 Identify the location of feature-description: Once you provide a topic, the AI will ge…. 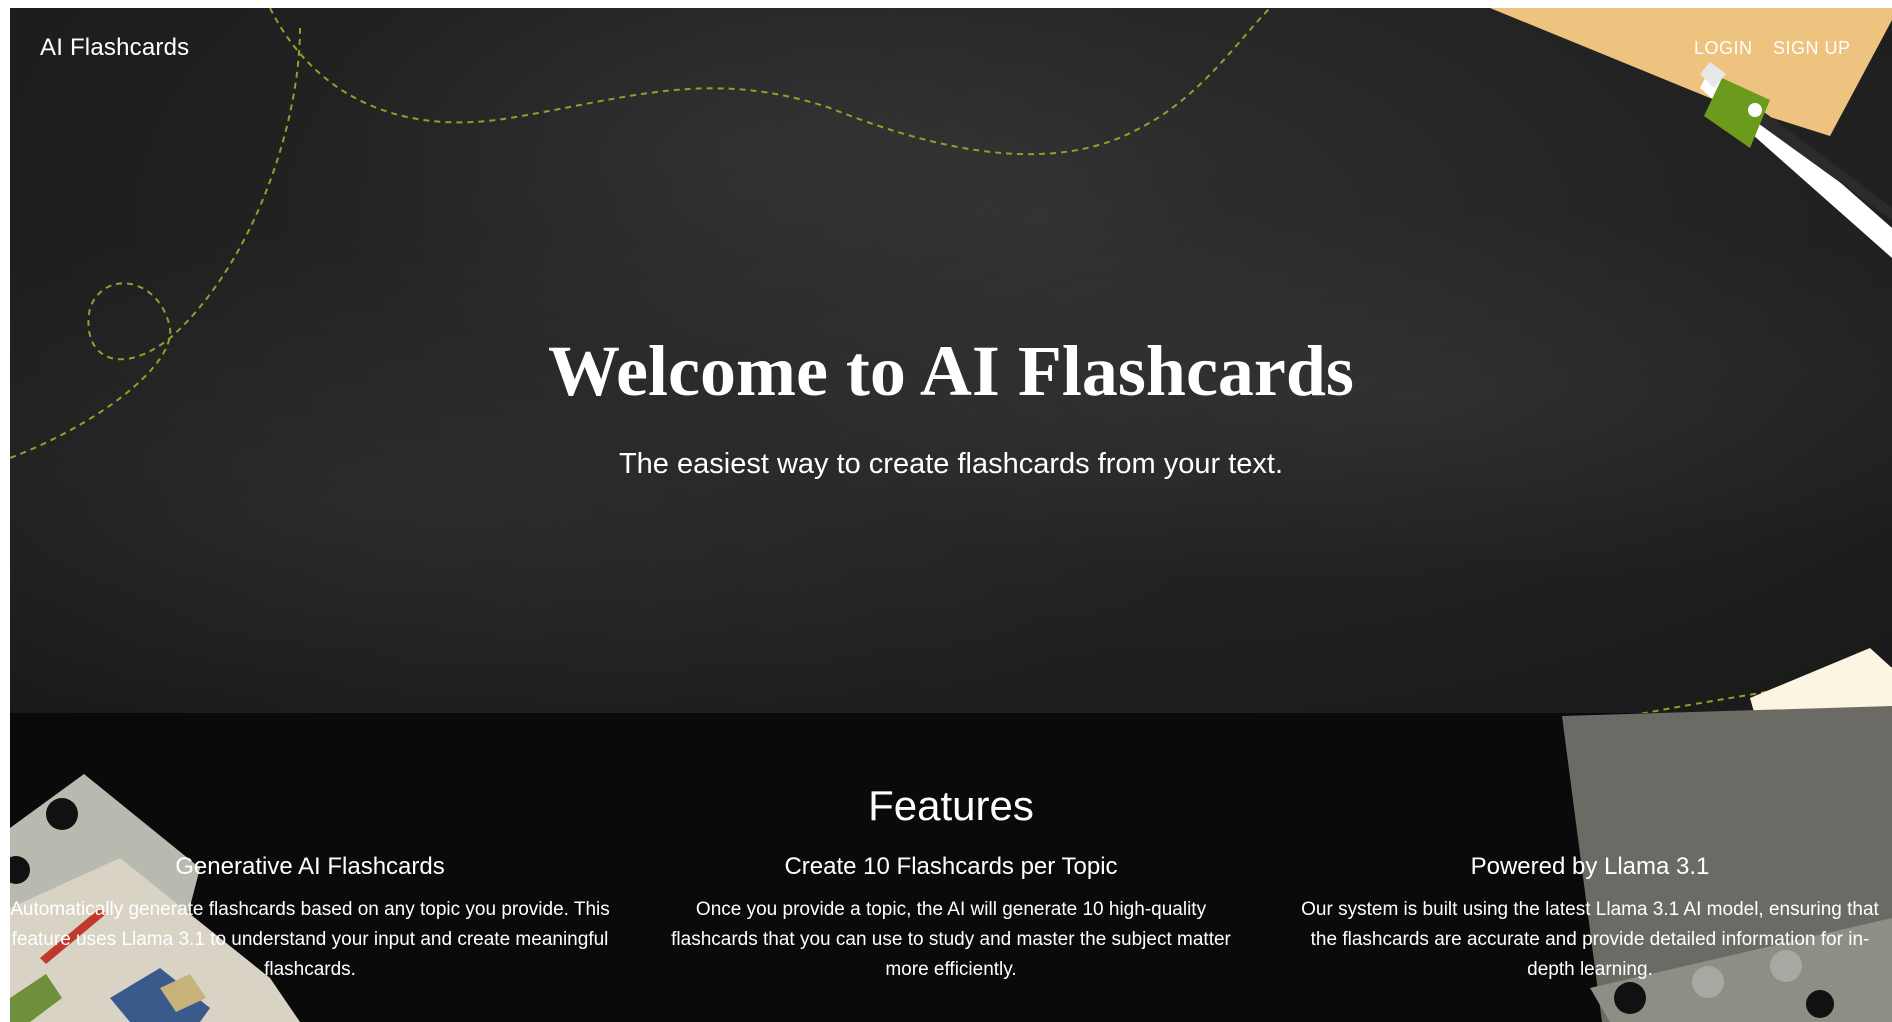
(951, 939).